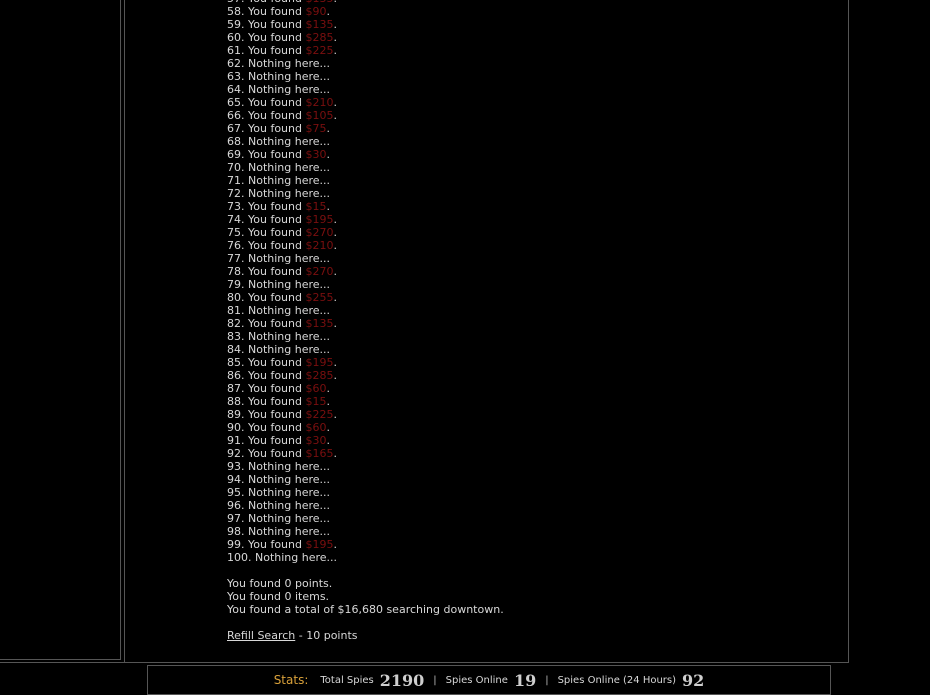 This screenshot has width=930, height=695. What do you see at coordinates (347, 680) in the screenshot?
I see `total-spies-label: Total Spies` at bounding box center [347, 680].